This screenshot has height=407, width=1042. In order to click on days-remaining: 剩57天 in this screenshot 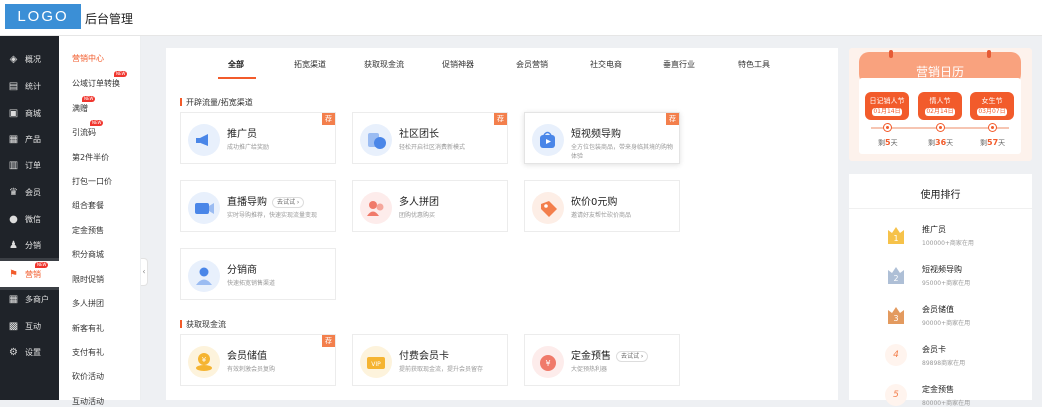, I will do `click(993, 142)`.